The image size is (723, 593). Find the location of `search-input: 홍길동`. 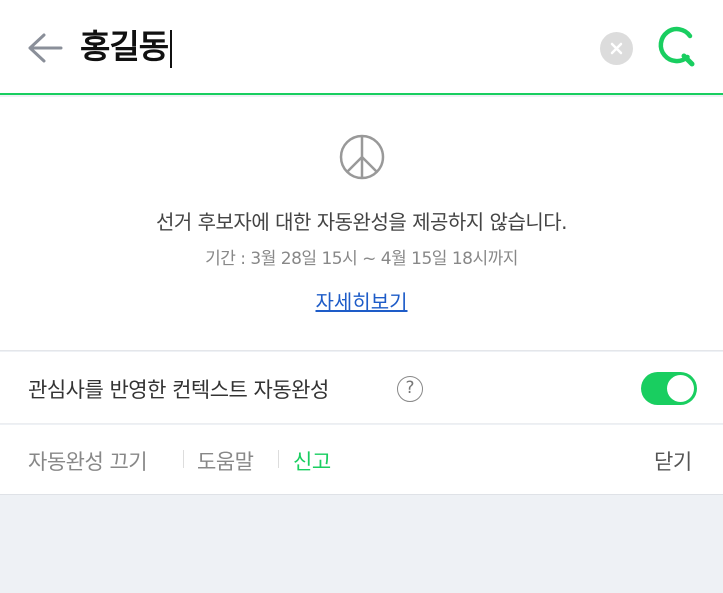

search-input: 홍길동 is located at coordinates (126, 47).